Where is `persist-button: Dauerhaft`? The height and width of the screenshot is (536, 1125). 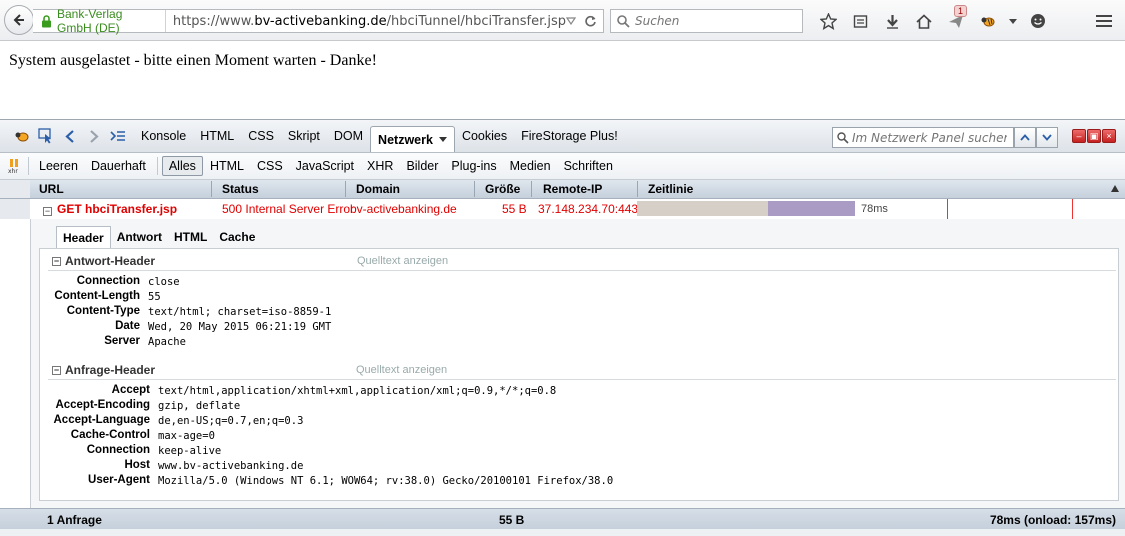 persist-button: Dauerhaft is located at coordinates (118, 166).